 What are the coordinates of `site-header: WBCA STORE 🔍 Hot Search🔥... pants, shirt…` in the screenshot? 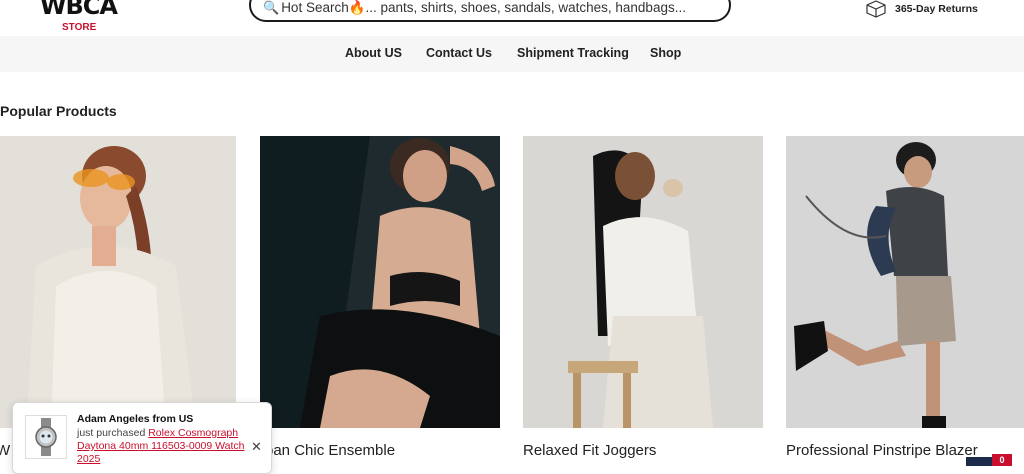 It's located at (512, 18).